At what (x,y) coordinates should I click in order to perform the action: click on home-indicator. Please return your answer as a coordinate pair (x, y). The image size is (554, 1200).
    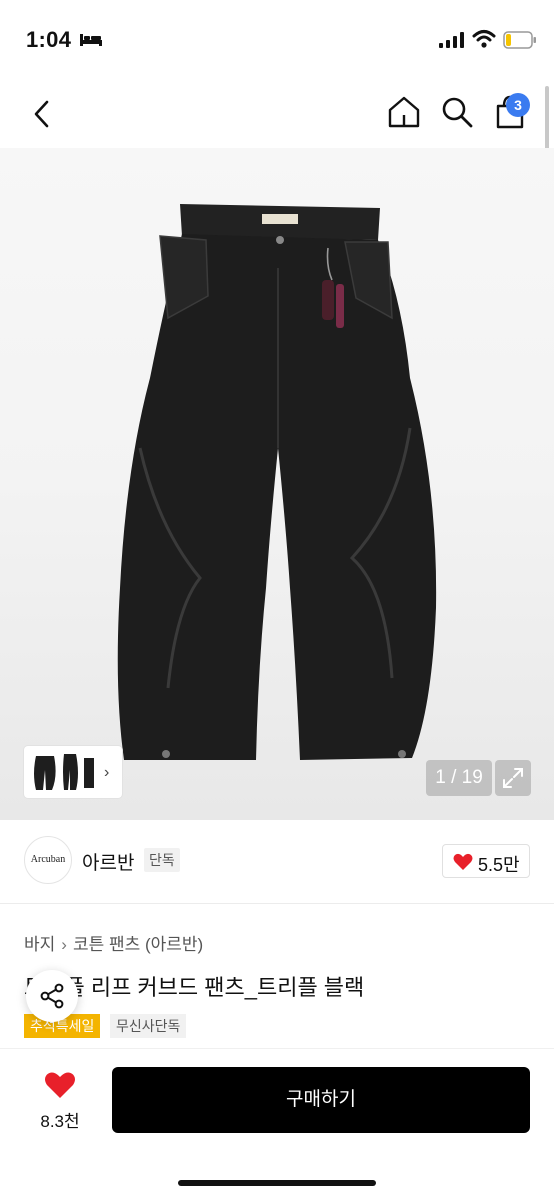
    Looking at the image, I should click on (277, 1183).